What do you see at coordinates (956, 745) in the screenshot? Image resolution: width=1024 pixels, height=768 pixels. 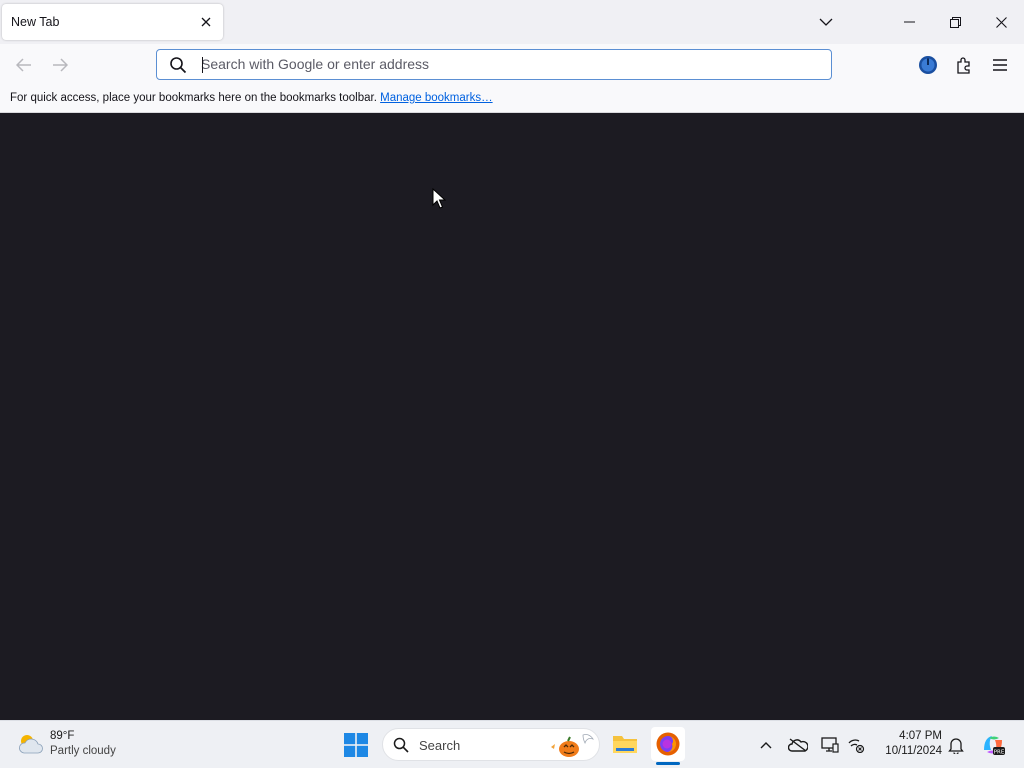 I see `bell-icon` at bounding box center [956, 745].